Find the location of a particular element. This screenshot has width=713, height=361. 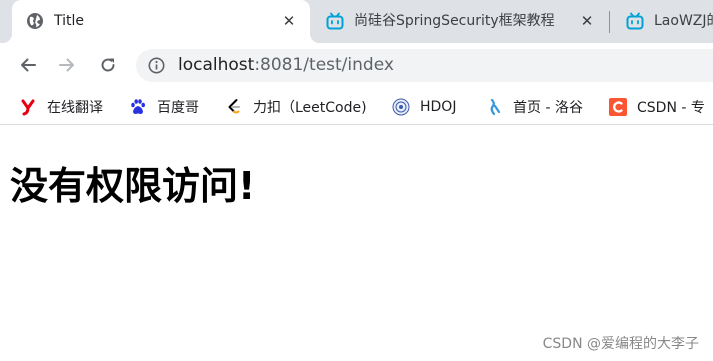

tab-laowzj: LaoWZJ的 is located at coordinates (662, 21).